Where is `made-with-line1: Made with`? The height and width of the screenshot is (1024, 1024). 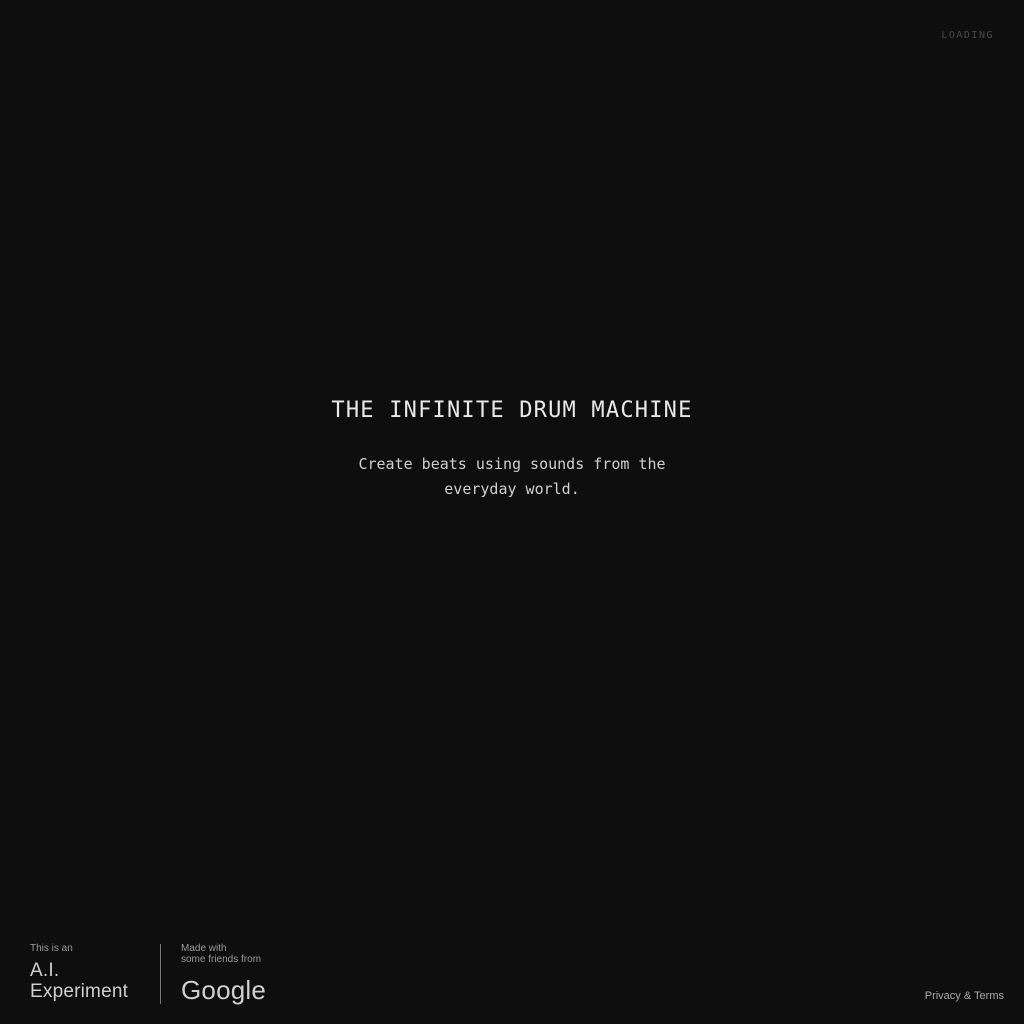
made-with-line1: Made with is located at coordinates (204, 948).